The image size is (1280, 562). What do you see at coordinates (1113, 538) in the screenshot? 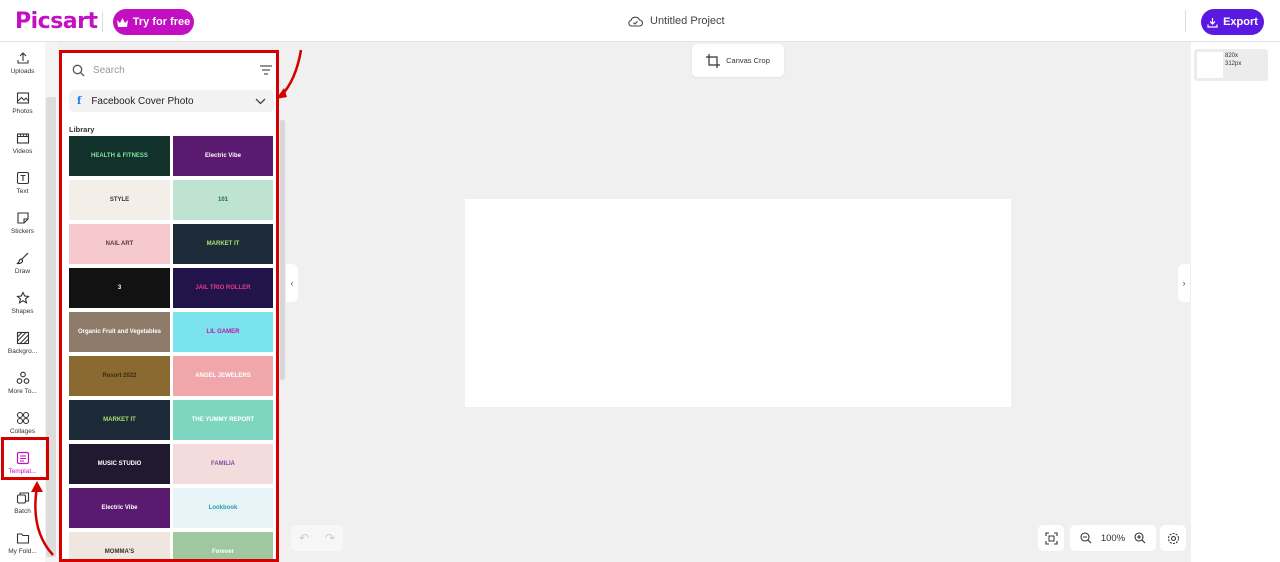
I see `zoom-level: 100%` at bounding box center [1113, 538].